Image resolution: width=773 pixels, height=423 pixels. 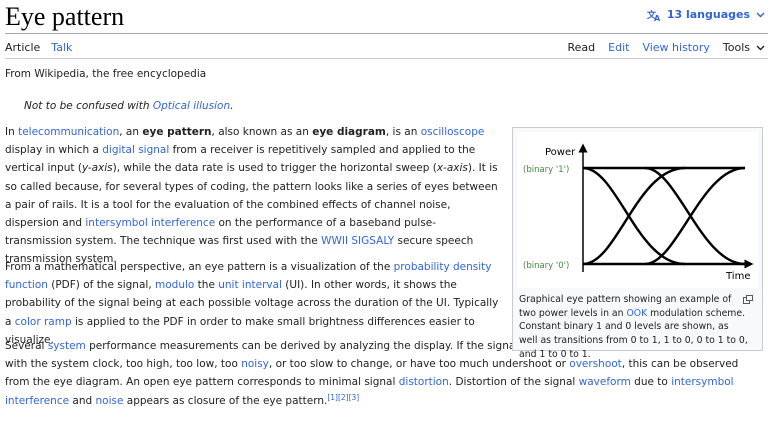 What do you see at coordinates (262, 132) in the screenshot?
I see `text: , also known as an` at bounding box center [262, 132].